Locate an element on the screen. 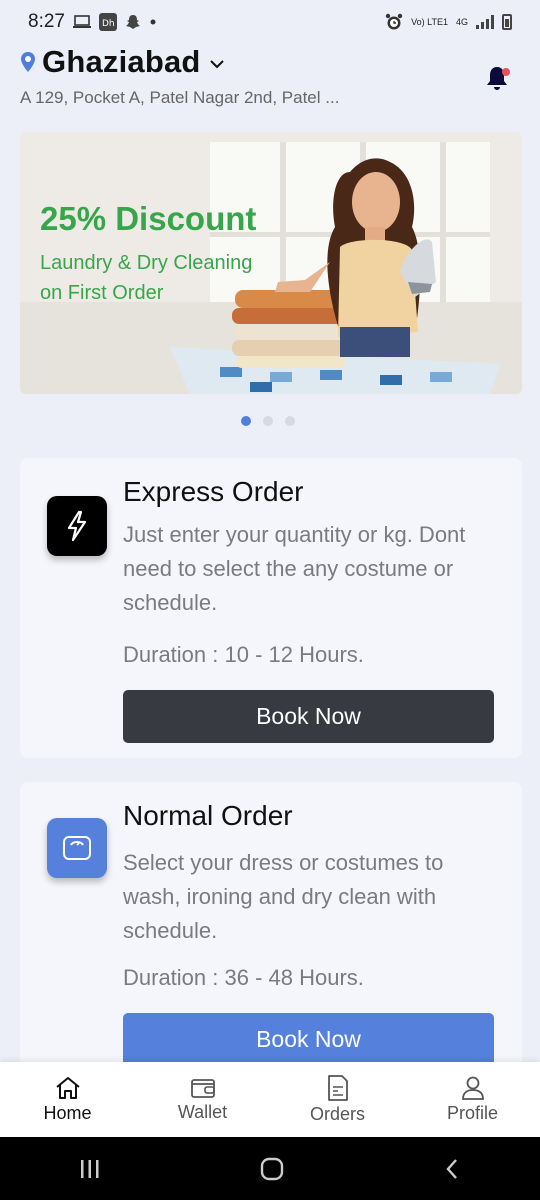 The image size is (540, 1200). normal-order-badge is located at coordinates (77, 848).